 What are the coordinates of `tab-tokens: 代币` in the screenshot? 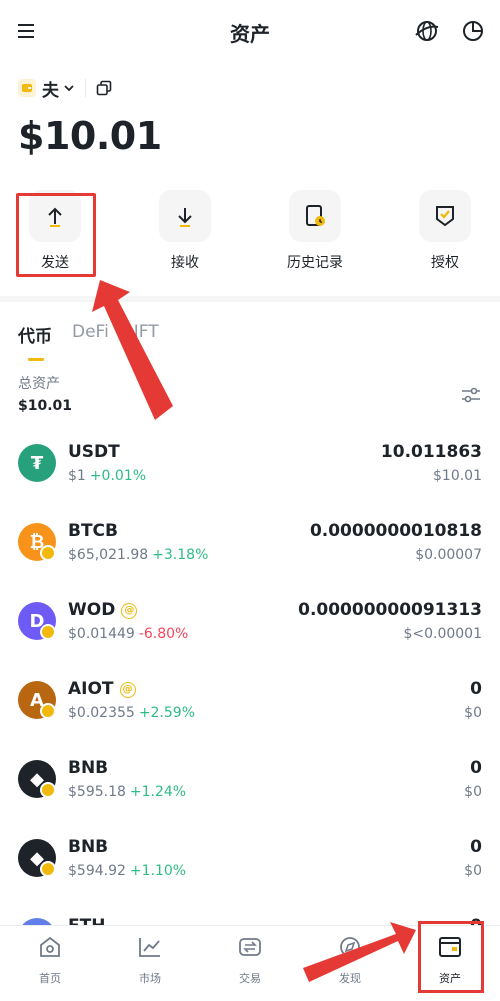 It's located at (35, 334).